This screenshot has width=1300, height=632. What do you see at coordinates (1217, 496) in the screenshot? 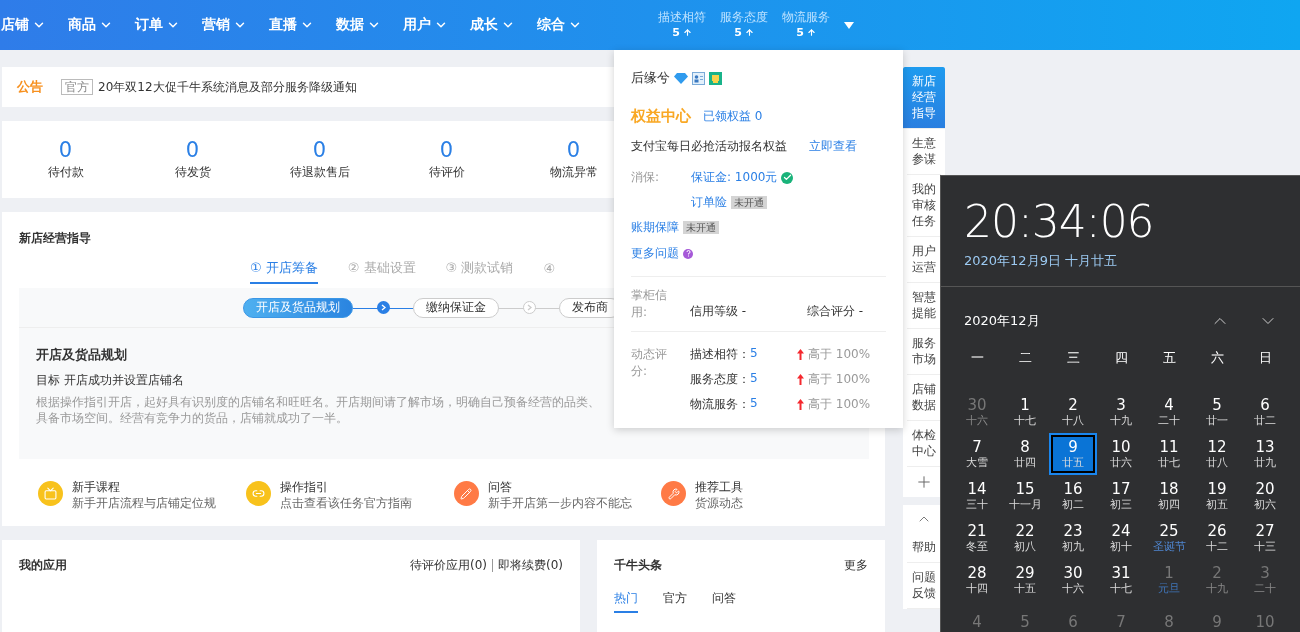
I see `calendar-day: 19 初五` at bounding box center [1217, 496].